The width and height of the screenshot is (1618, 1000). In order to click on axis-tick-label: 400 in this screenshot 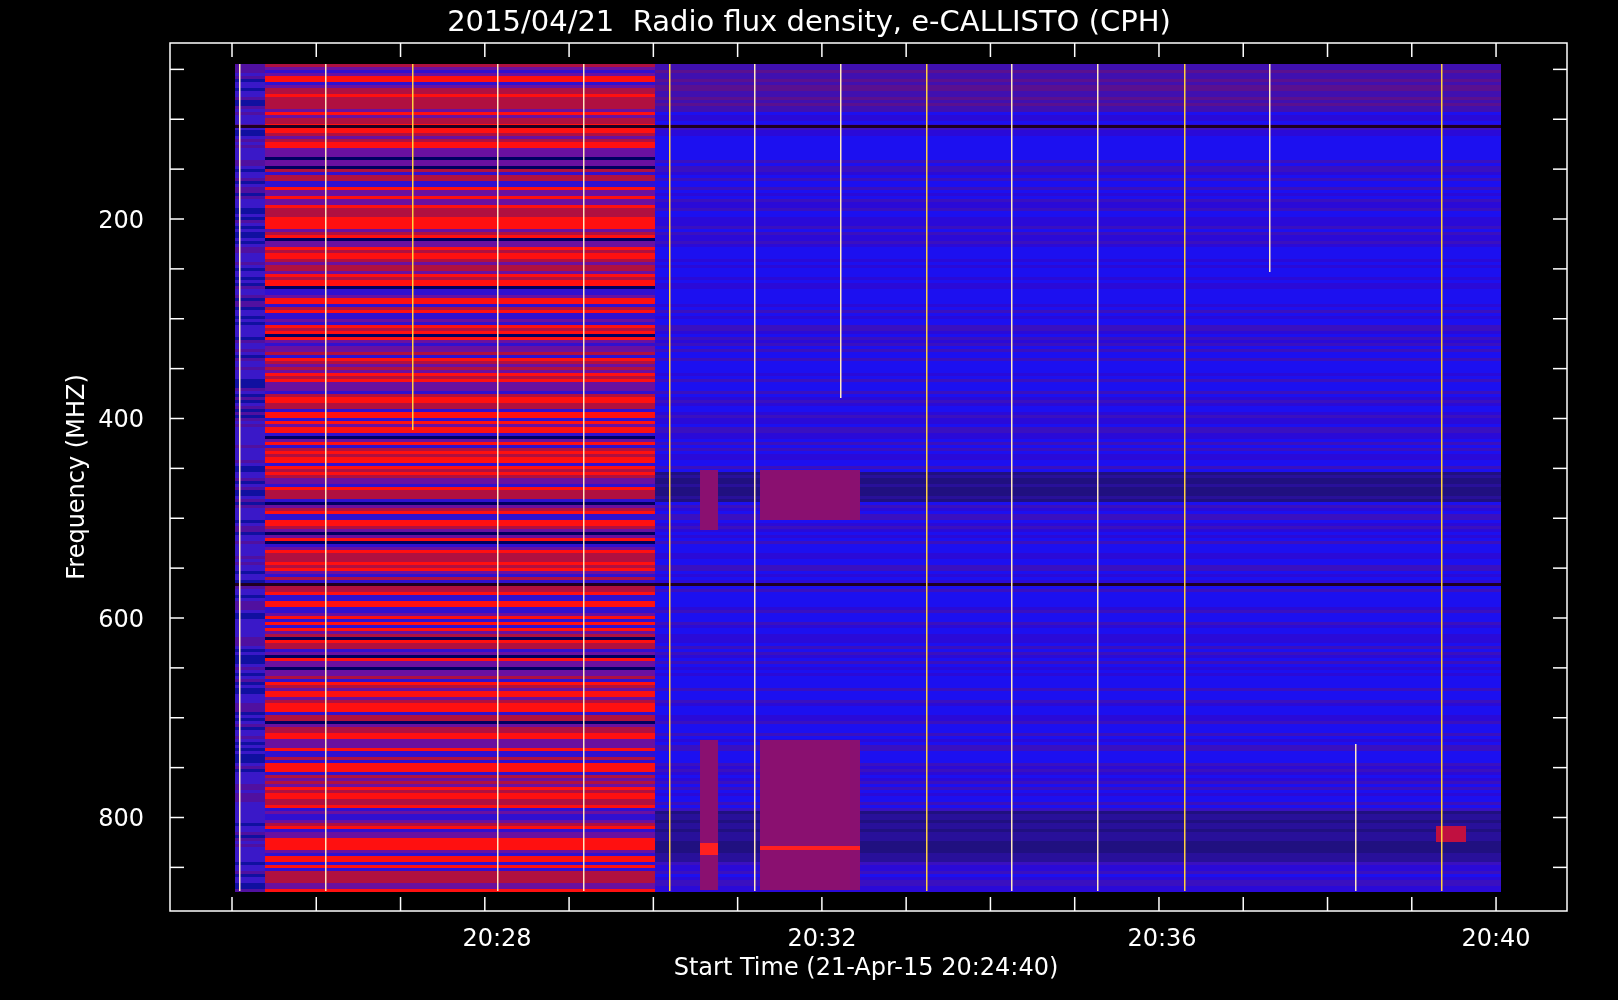, I will do `click(121, 419)`.